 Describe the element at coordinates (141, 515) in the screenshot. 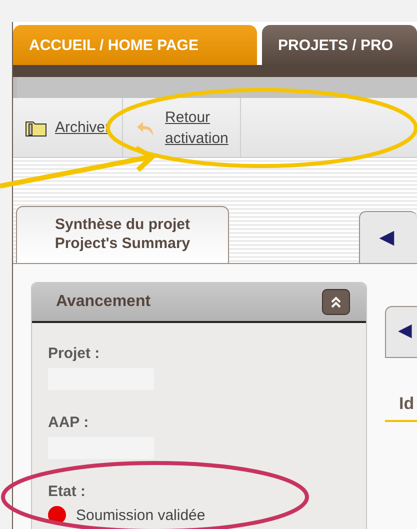

I see `status-text: Soumission validée` at that location.